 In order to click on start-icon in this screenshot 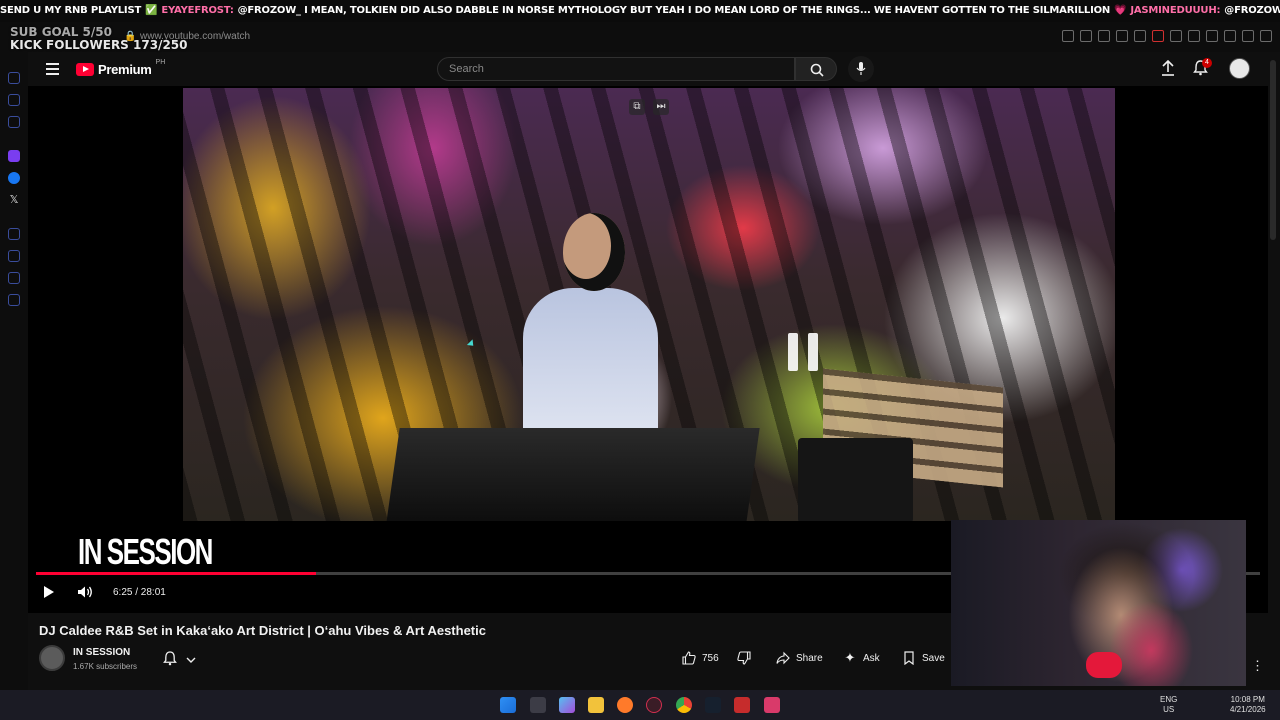, I will do `click(508, 705)`.